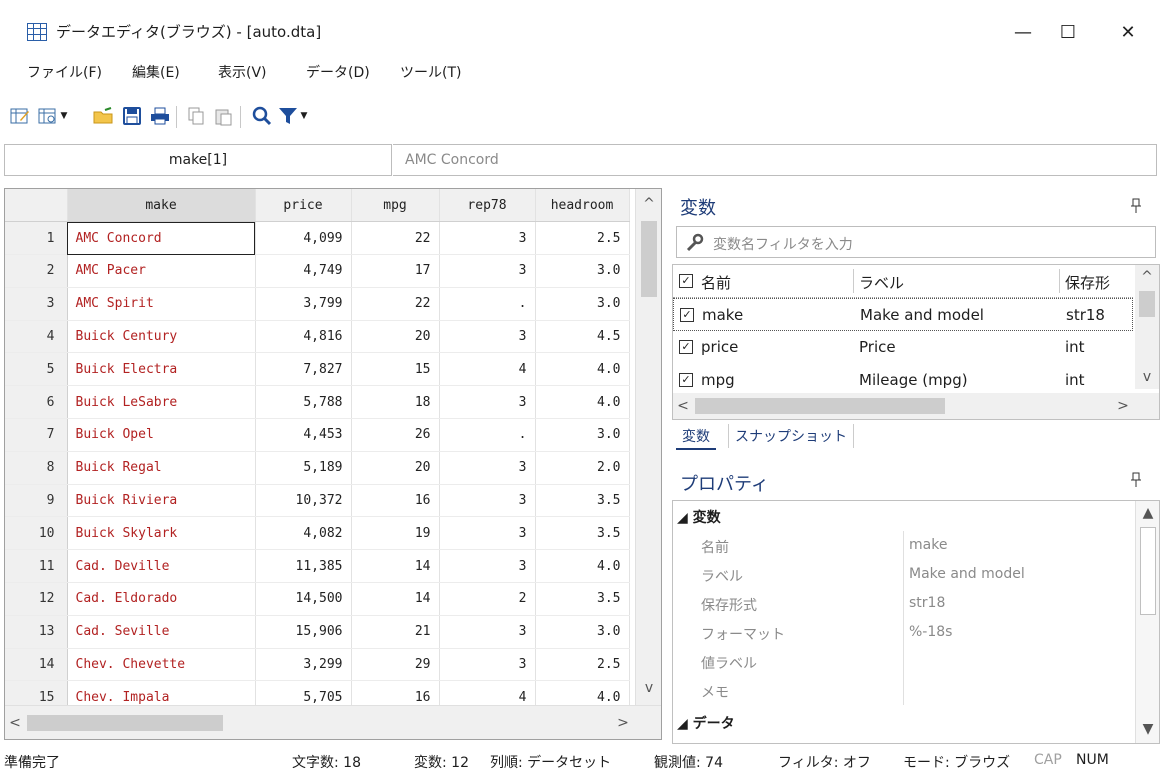  I want to click on cell-make: AMC Concord, so click(161, 238).